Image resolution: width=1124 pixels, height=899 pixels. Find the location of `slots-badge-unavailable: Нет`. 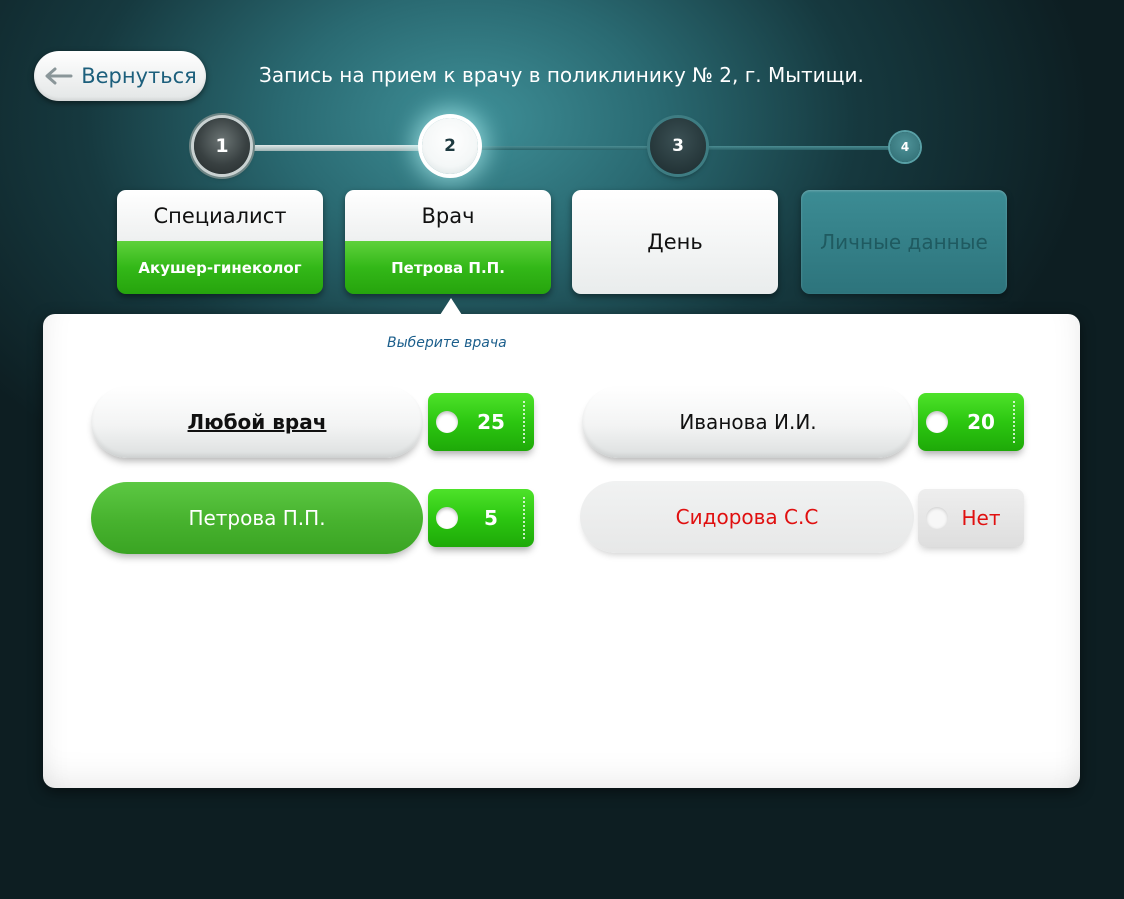

slots-badge-unavailable: Нет is located at coordinates (971, 518).